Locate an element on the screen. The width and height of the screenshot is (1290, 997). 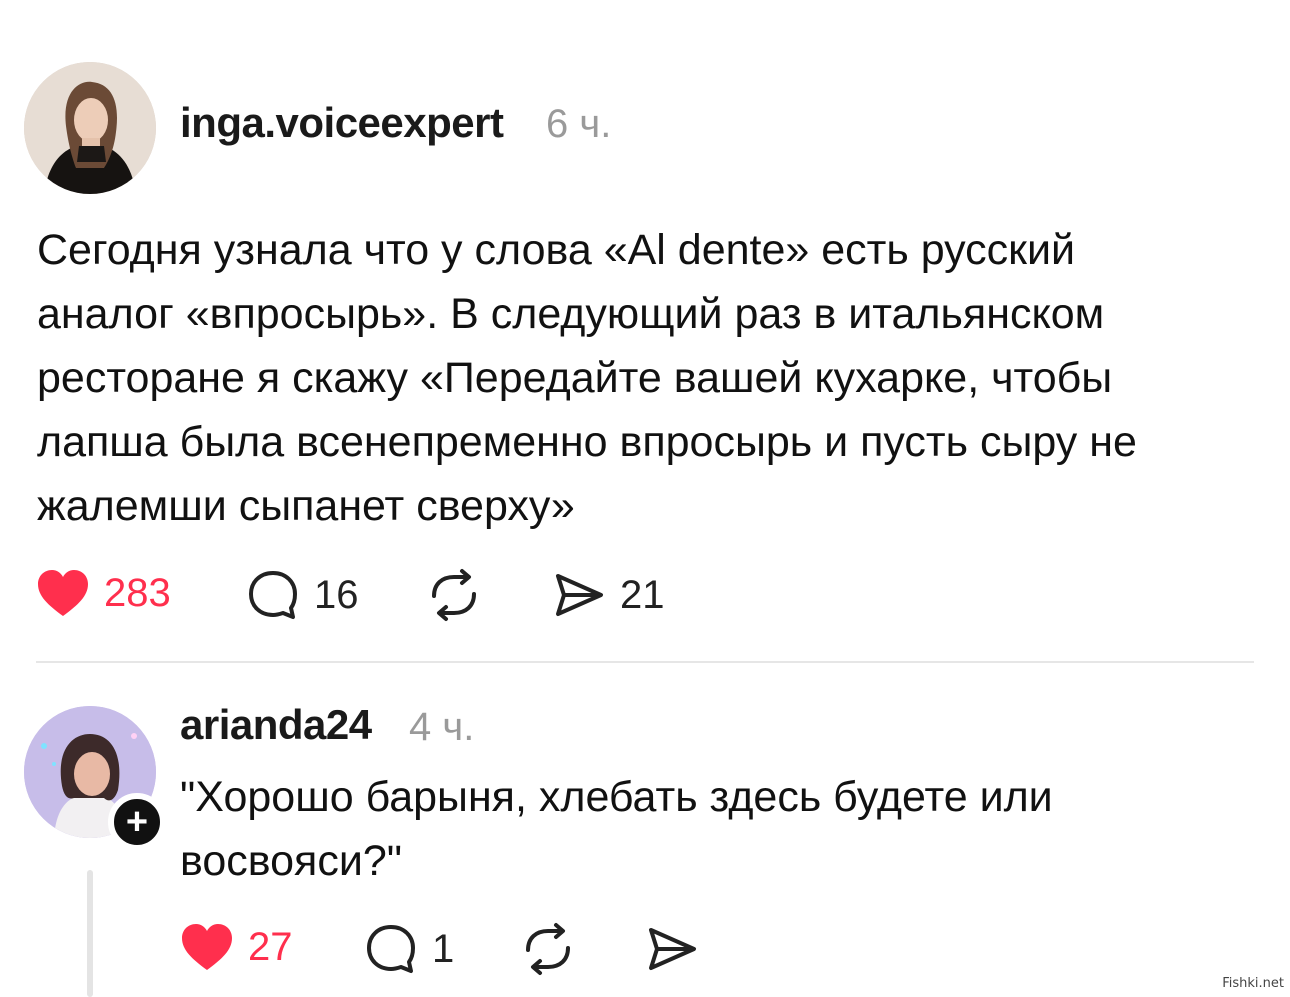
reply-comment-button: 1 is located at coordinates (409, 949).